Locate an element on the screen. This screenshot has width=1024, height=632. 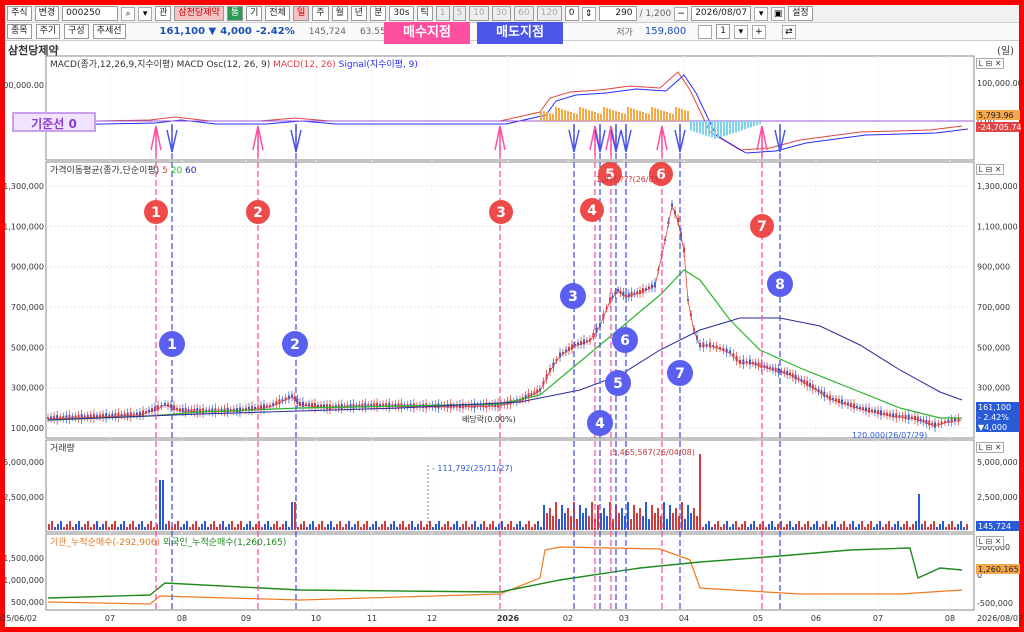
flow-panel-controls: L ⊟ ✕ is located at coordinates (990, 541).